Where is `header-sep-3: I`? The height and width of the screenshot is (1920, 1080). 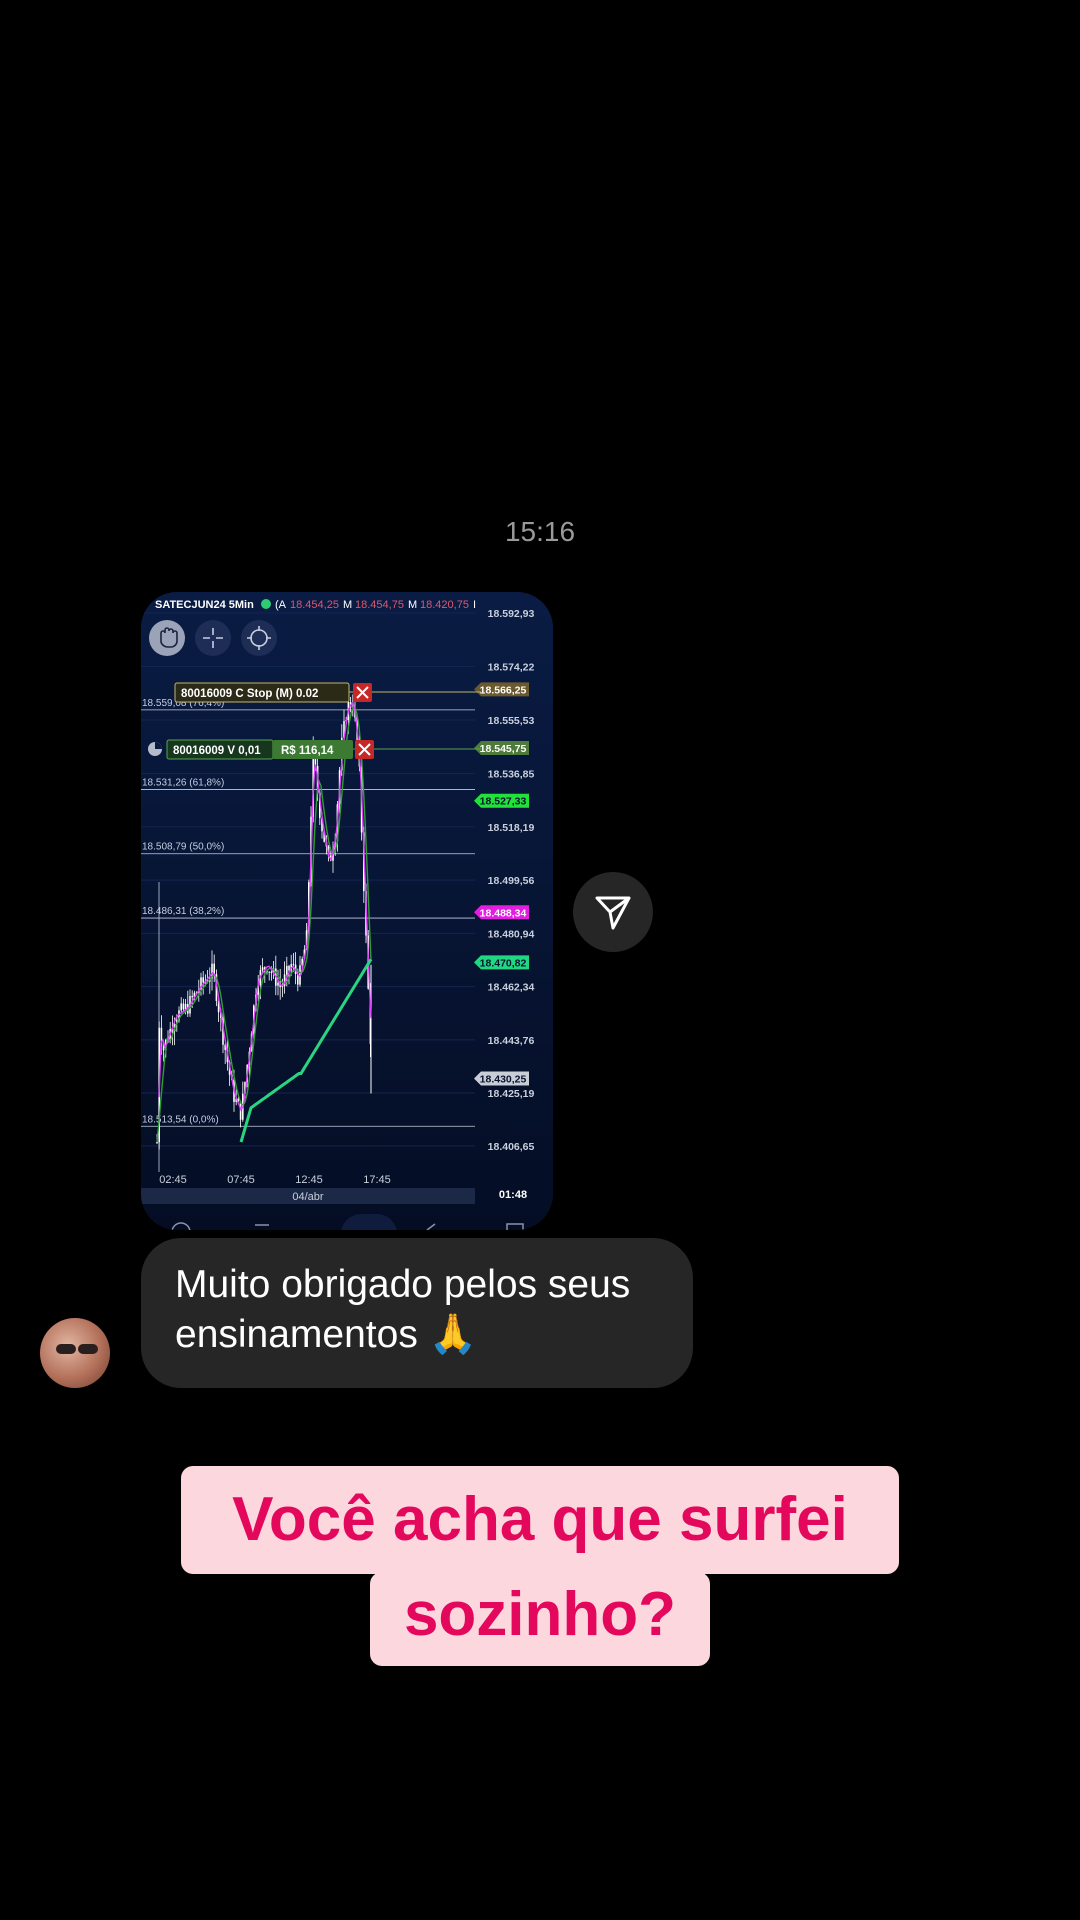 header-sep-3: I is located at coordinates (474, 605).